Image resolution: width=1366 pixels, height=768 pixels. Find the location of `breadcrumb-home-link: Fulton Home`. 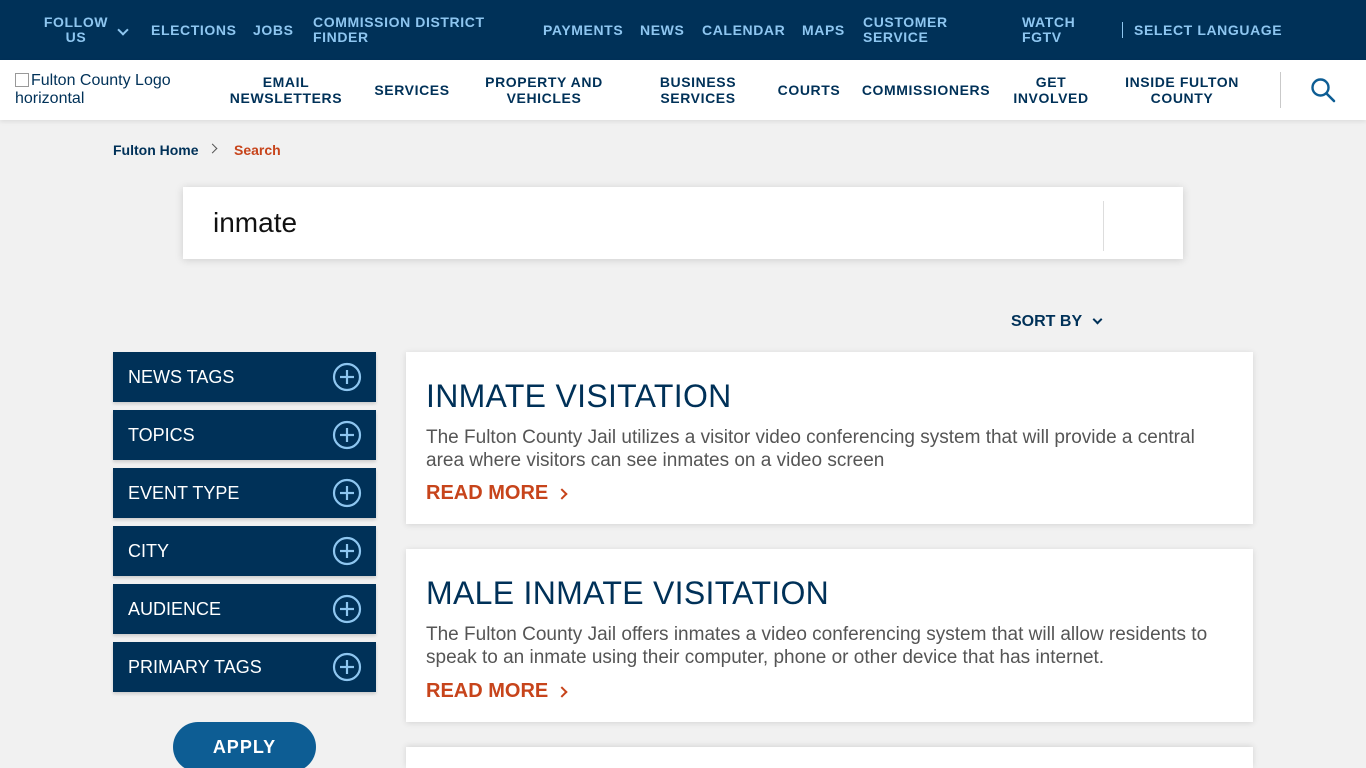

breadcrumb-home-link: Fulton Home is located at coordinates (156, 150).